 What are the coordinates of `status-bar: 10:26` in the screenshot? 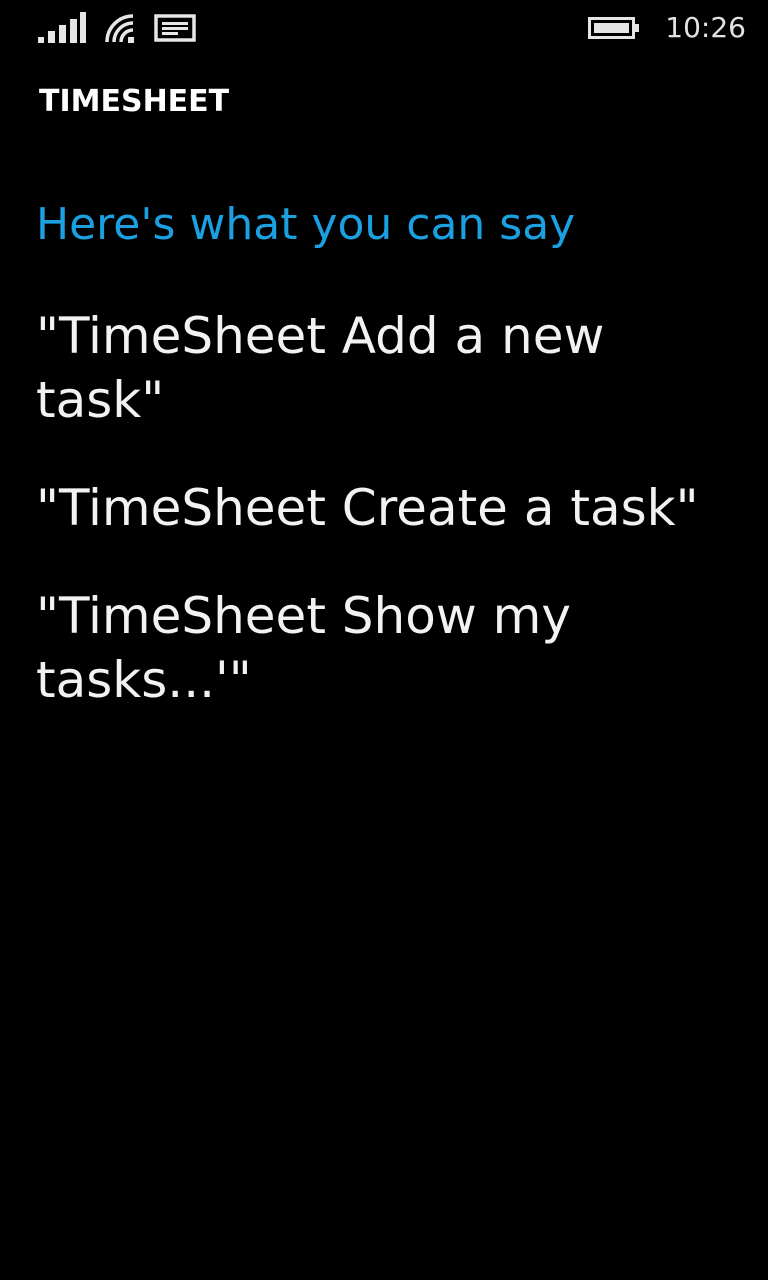 It's located at (384, 28).